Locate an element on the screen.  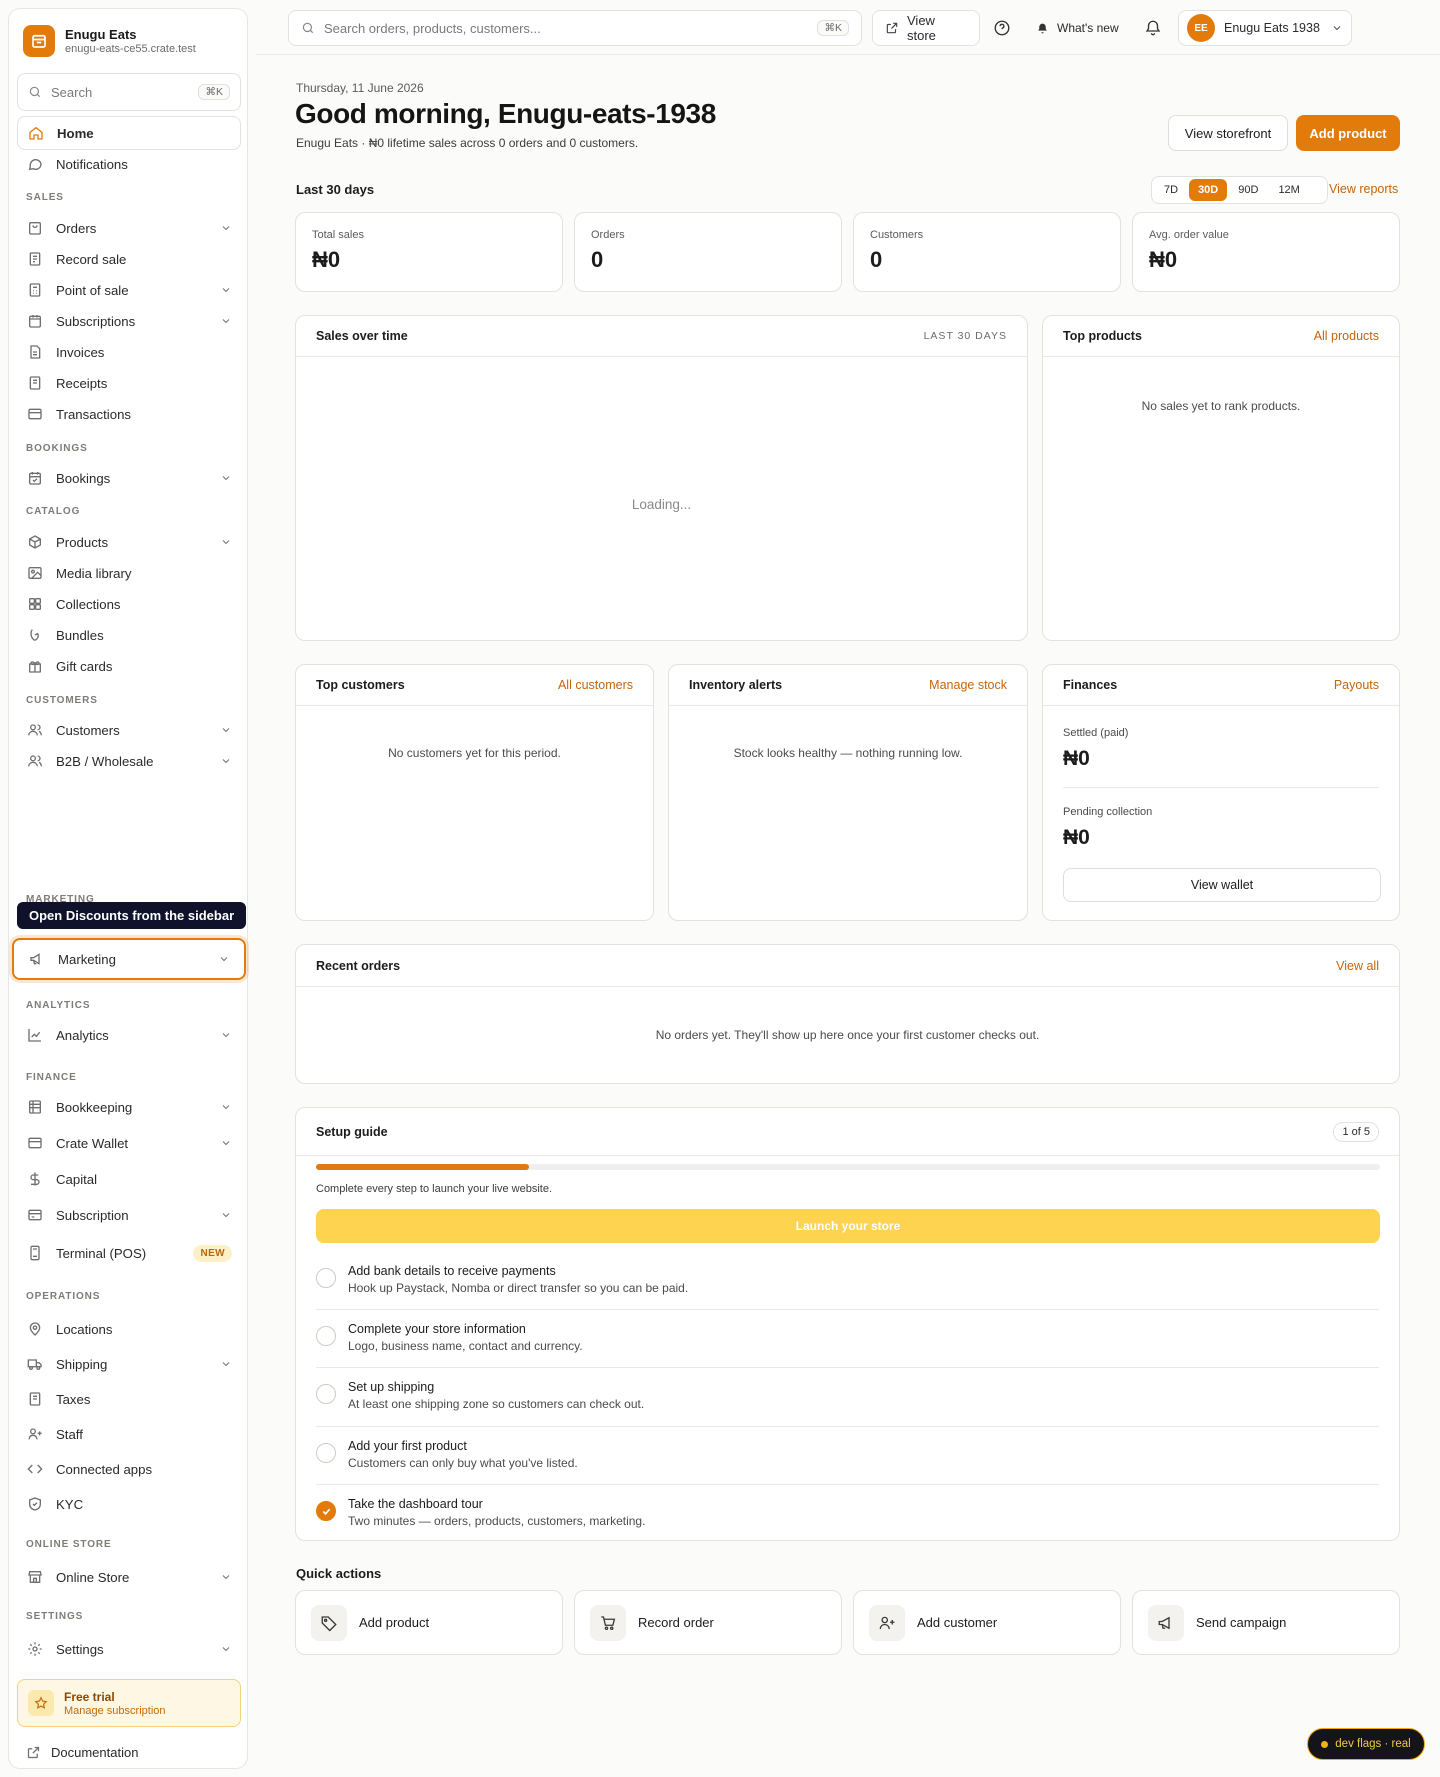
sidebar-item-bookings: Bookings is located at coordinates (129, 478).